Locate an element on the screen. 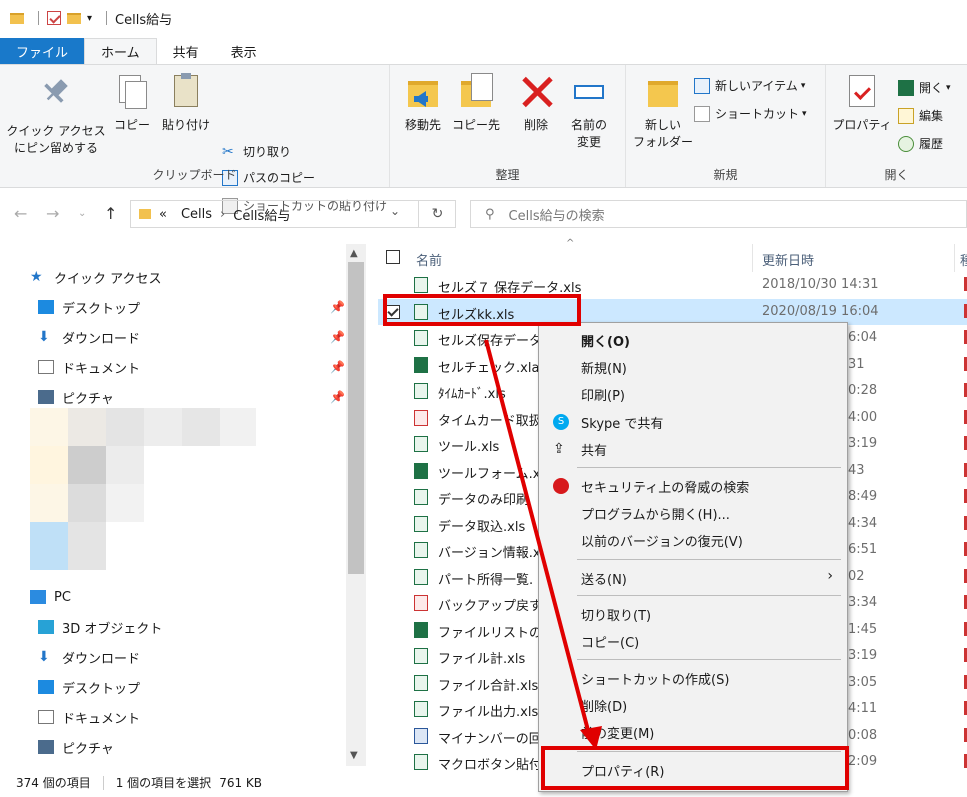 Image resolution: width=967 pixels, height=797 pixels. new-item-button: 新しいアイテム ▾ is located at coordinates (749, 85).